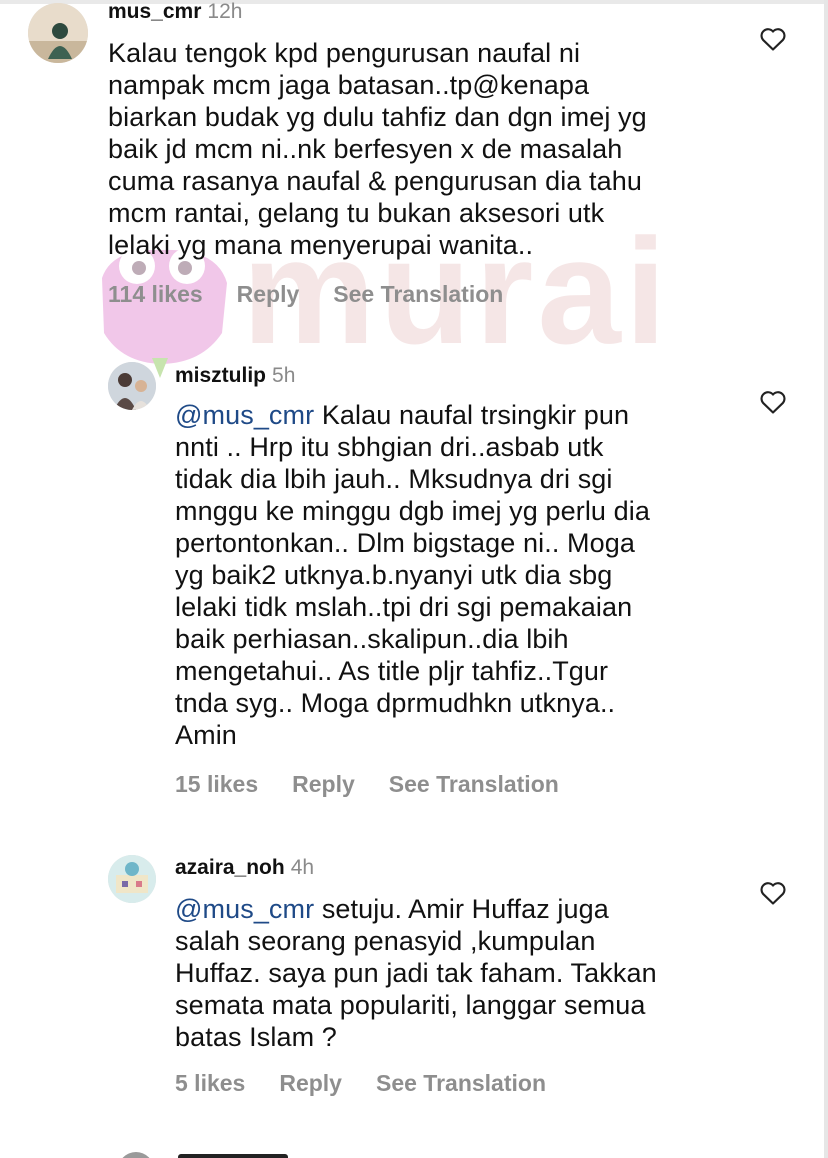 The image size is (828, 1158). Describe the element at coordinates (216, 784) in the screenshot. I see `likes-count: 15 likes` at that location.